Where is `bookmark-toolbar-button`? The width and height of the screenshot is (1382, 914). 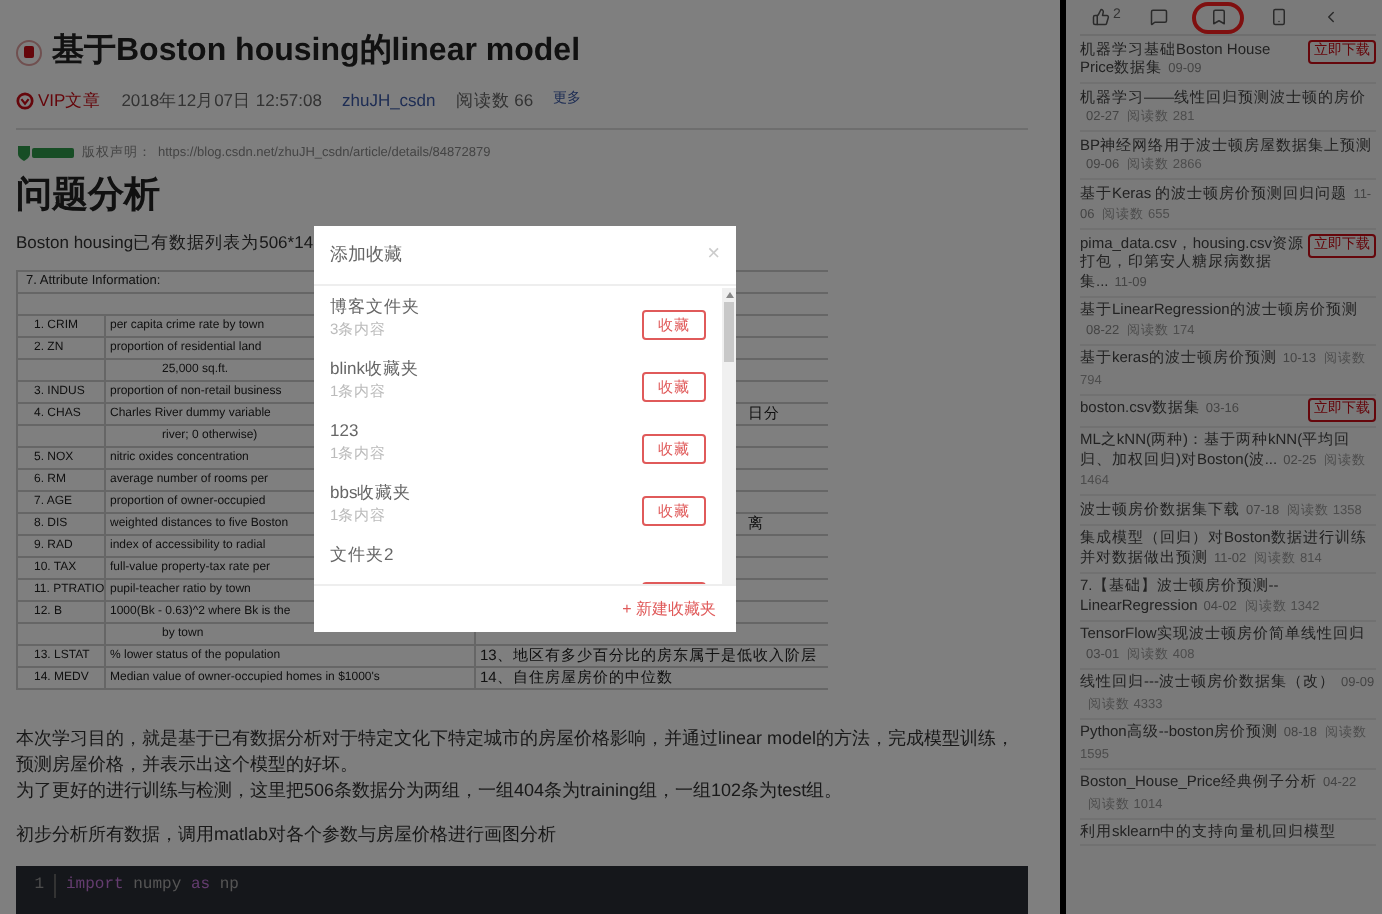
bookmark-toolbar-button is located at coordinates (1218, 17).